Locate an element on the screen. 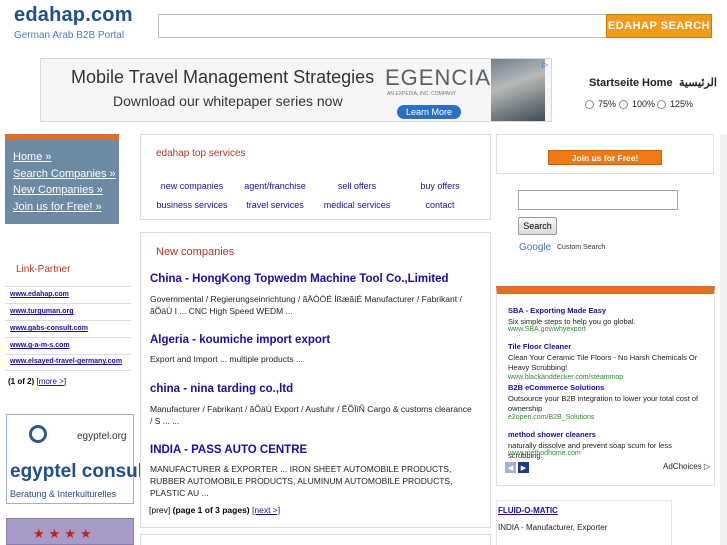 This screenshot has height=545, width=727. link-partner-pager: (1 of 2) [more >] is located at coordinates (37, 381).